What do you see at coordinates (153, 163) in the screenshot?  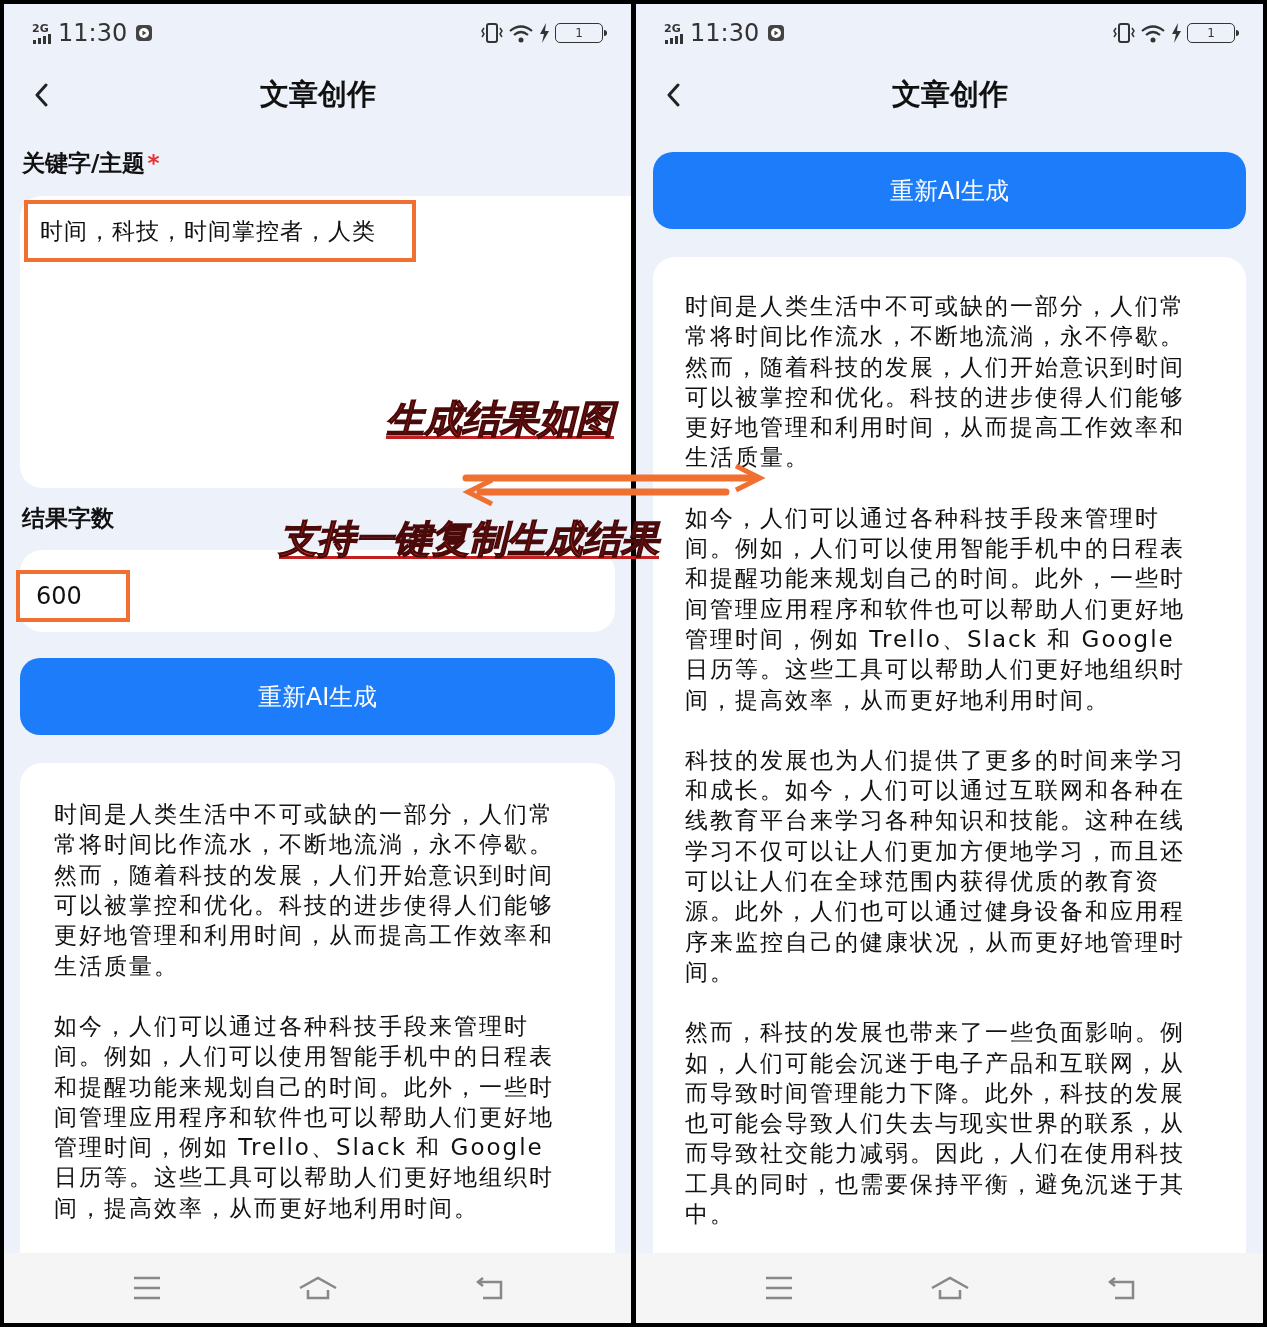 I see `required-mark: *` at bounding box center [153, 163].